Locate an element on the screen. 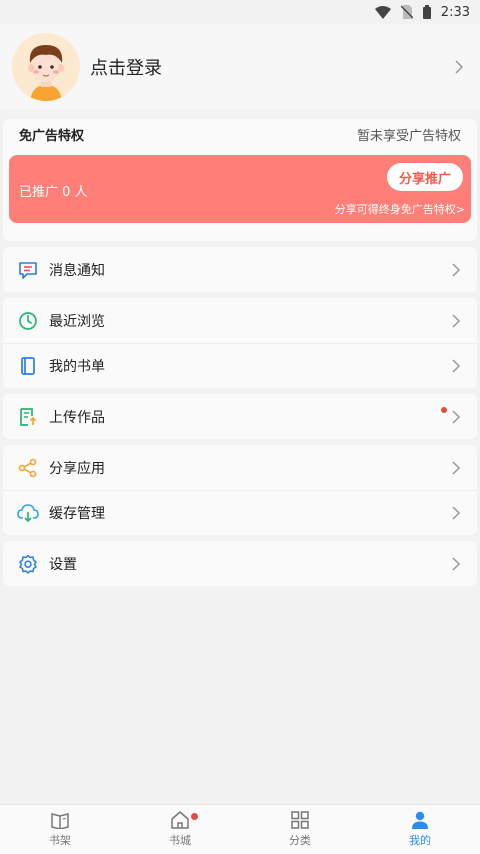 The width and height of the screenshot is (480, 854). menu-item-recent: 最近浏览 is located at coordinates (240, 320).